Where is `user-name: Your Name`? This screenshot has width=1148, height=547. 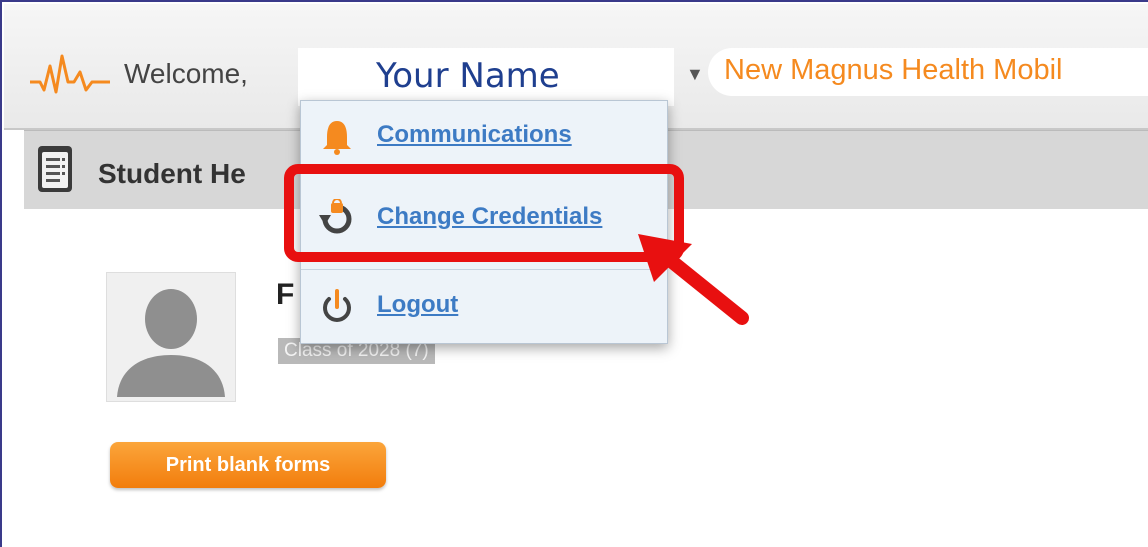 user-name: Your Name is located at coordinates (468, 76).